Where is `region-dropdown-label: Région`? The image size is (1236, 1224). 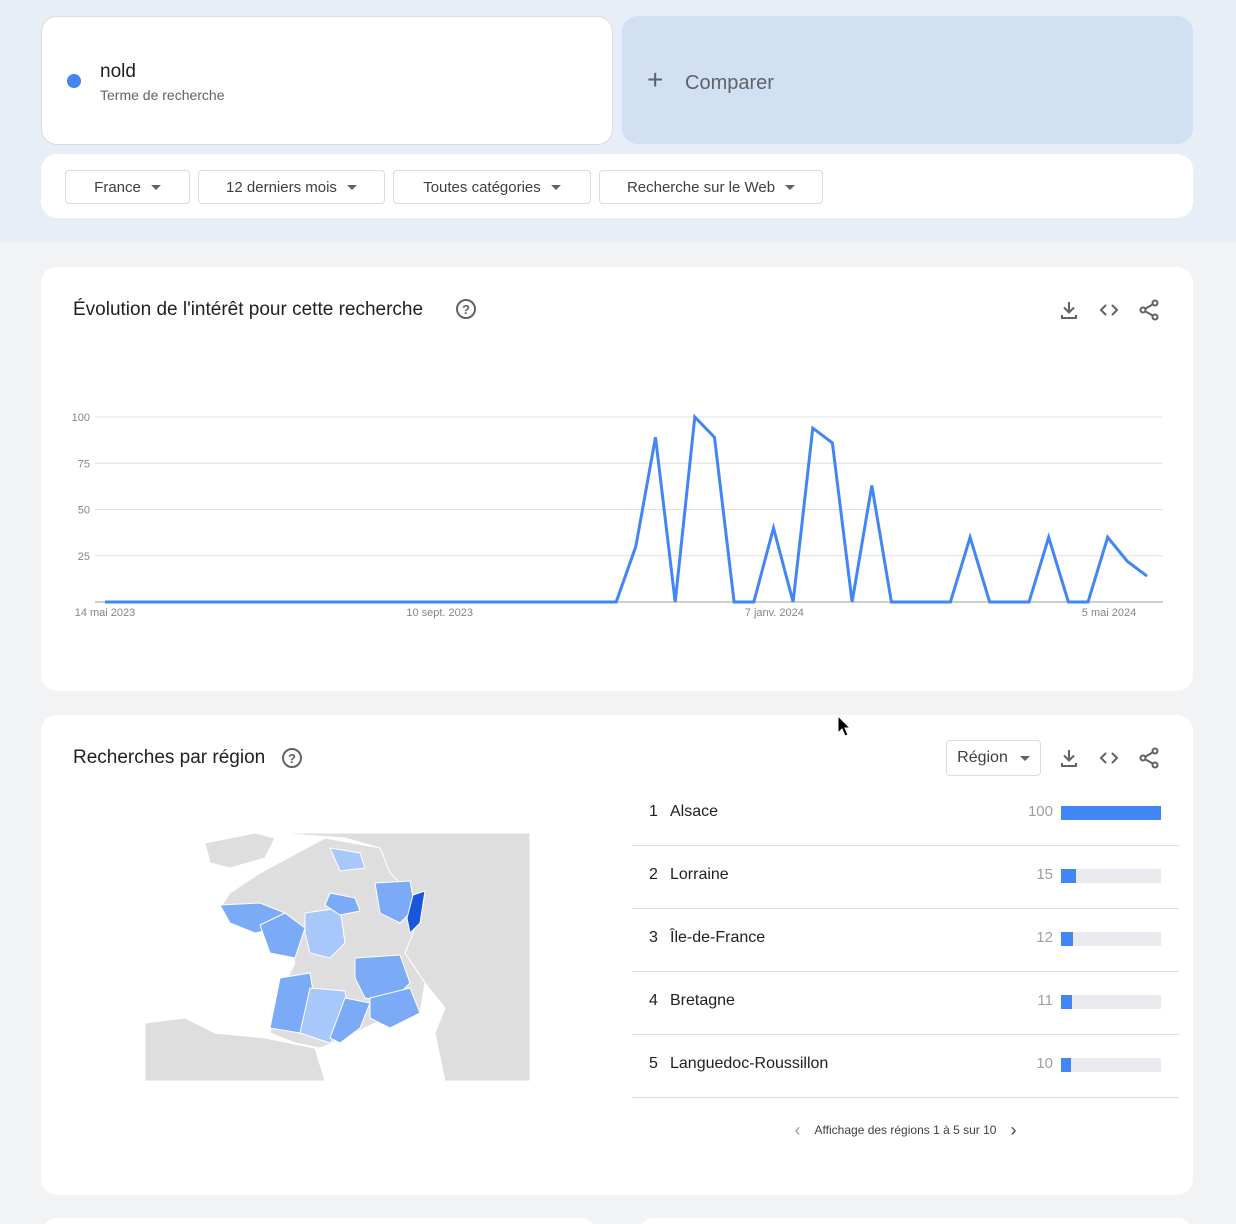 region-dropdown-label: Région is located at coordinates (982, 757).